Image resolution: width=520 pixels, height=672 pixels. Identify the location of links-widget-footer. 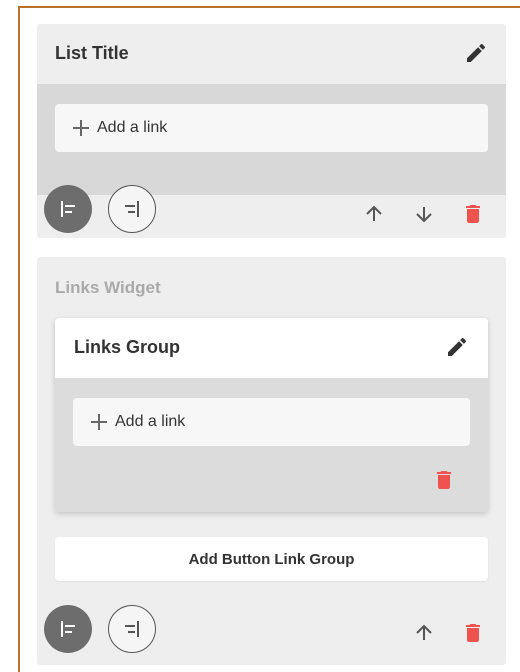
(271, 630).